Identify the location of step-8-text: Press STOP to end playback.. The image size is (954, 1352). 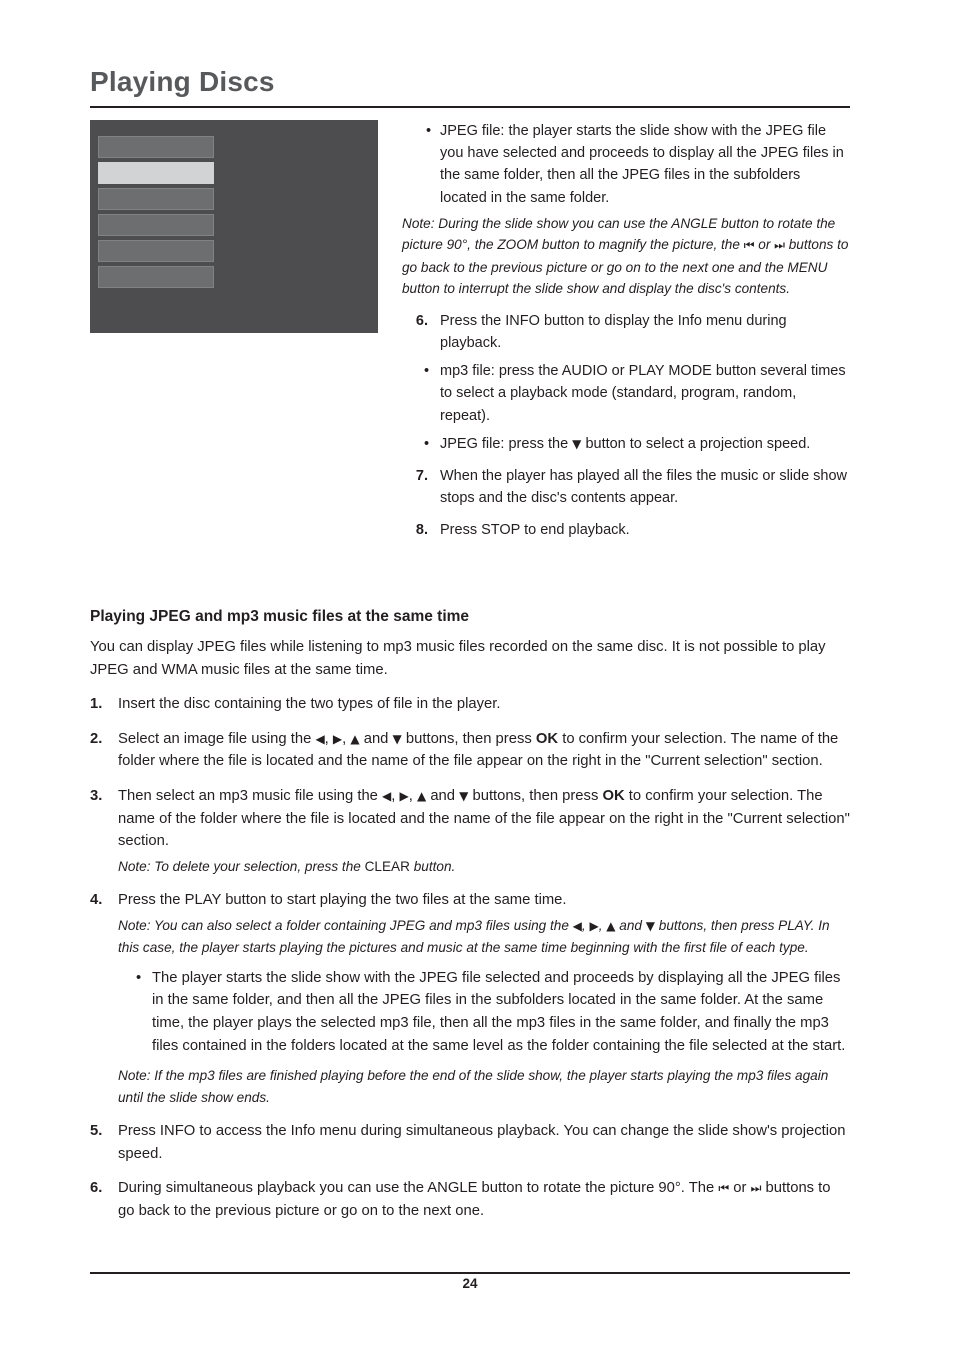
(535, 530).